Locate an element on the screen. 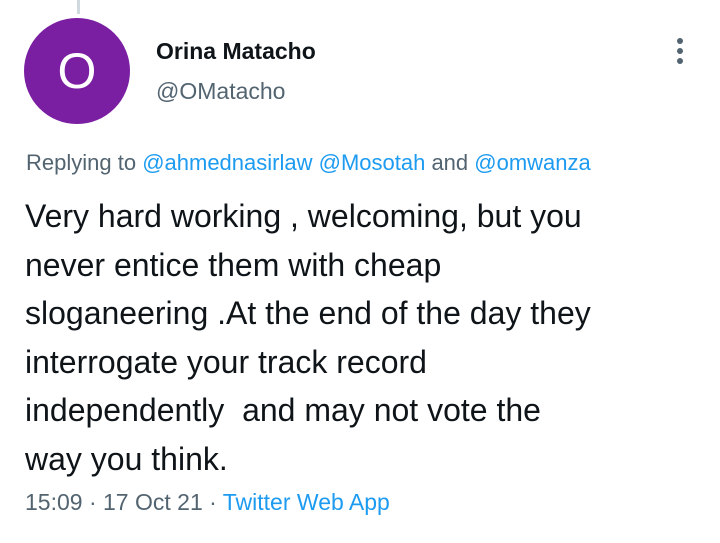 The width and height of the screenshot is (720, 543). more-vertical-icon is located at coordinates (680, 51).